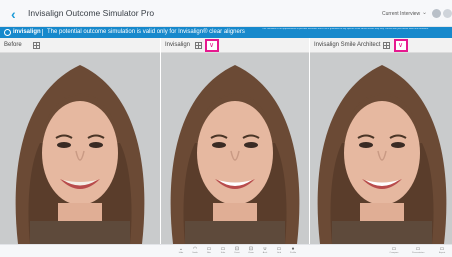 The width and height of the screenshot is (452, 257). I want to click on banner-divider, so click(42, 32).